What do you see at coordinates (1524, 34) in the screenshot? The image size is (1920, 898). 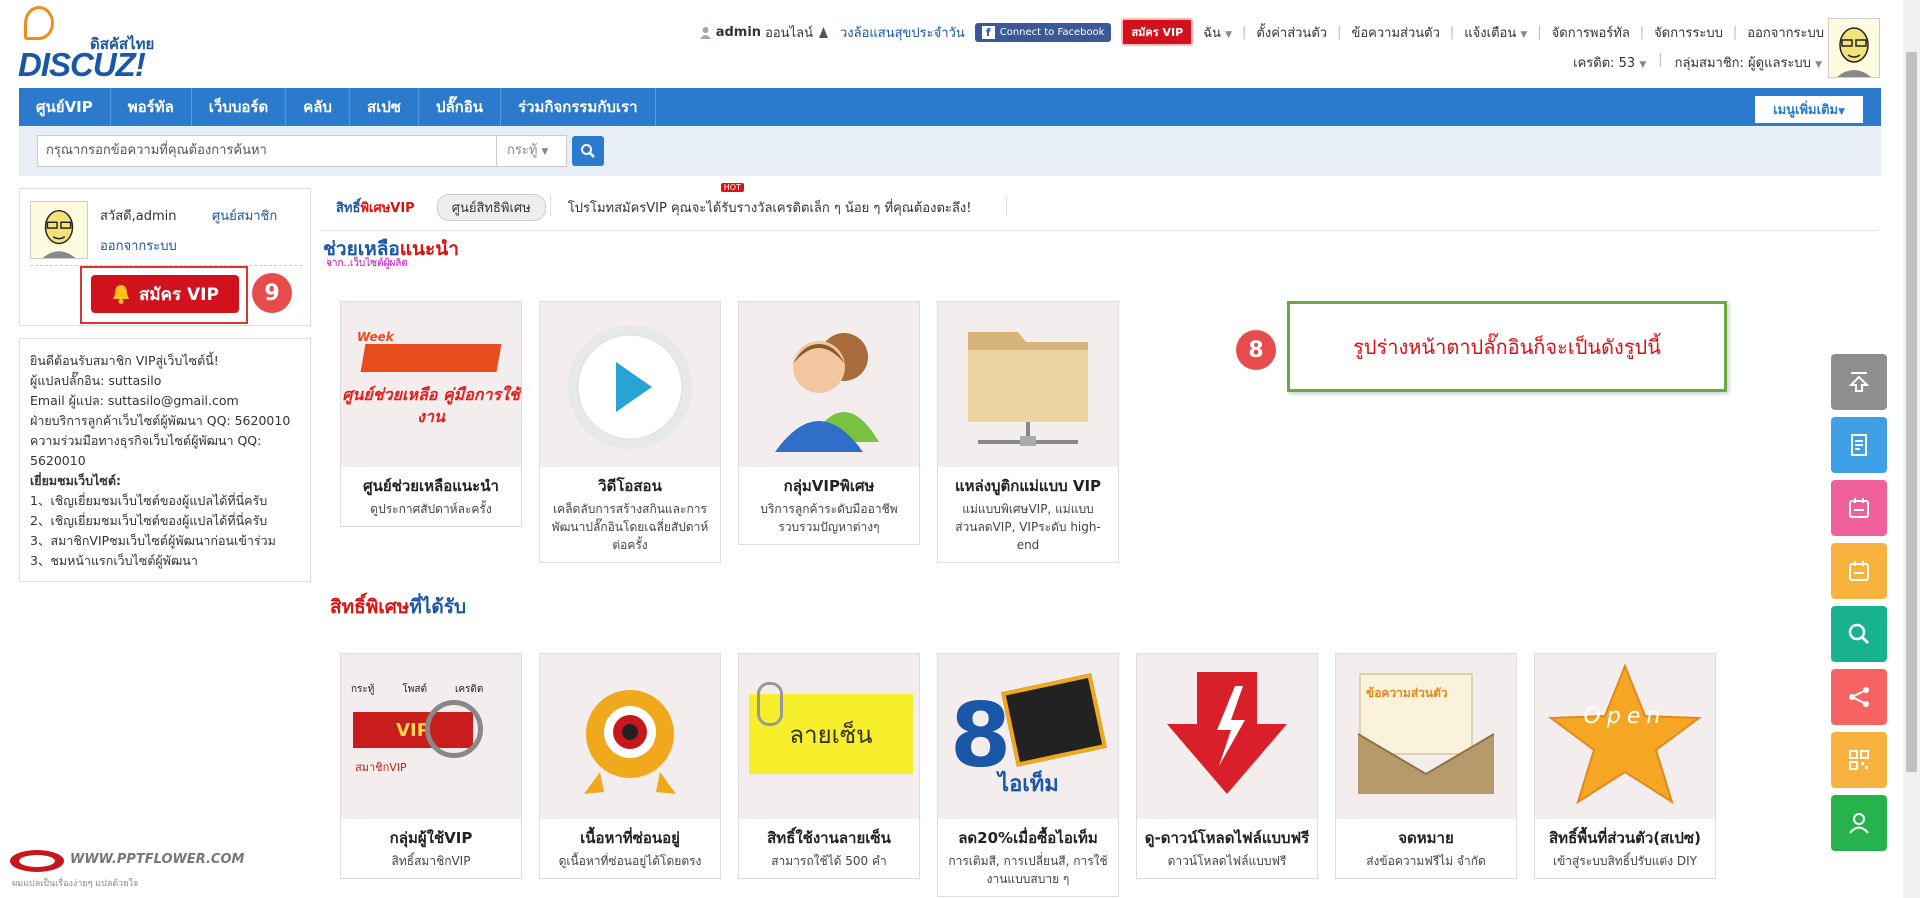 I see `chevron-down-icon: ▼` at bounding box center [1524, 34].